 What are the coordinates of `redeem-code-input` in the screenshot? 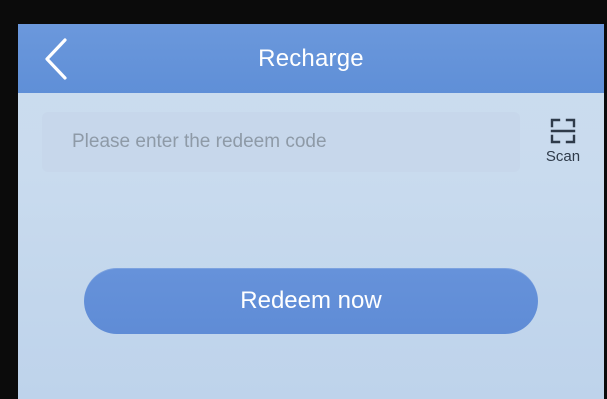 It's located at (281, 142).